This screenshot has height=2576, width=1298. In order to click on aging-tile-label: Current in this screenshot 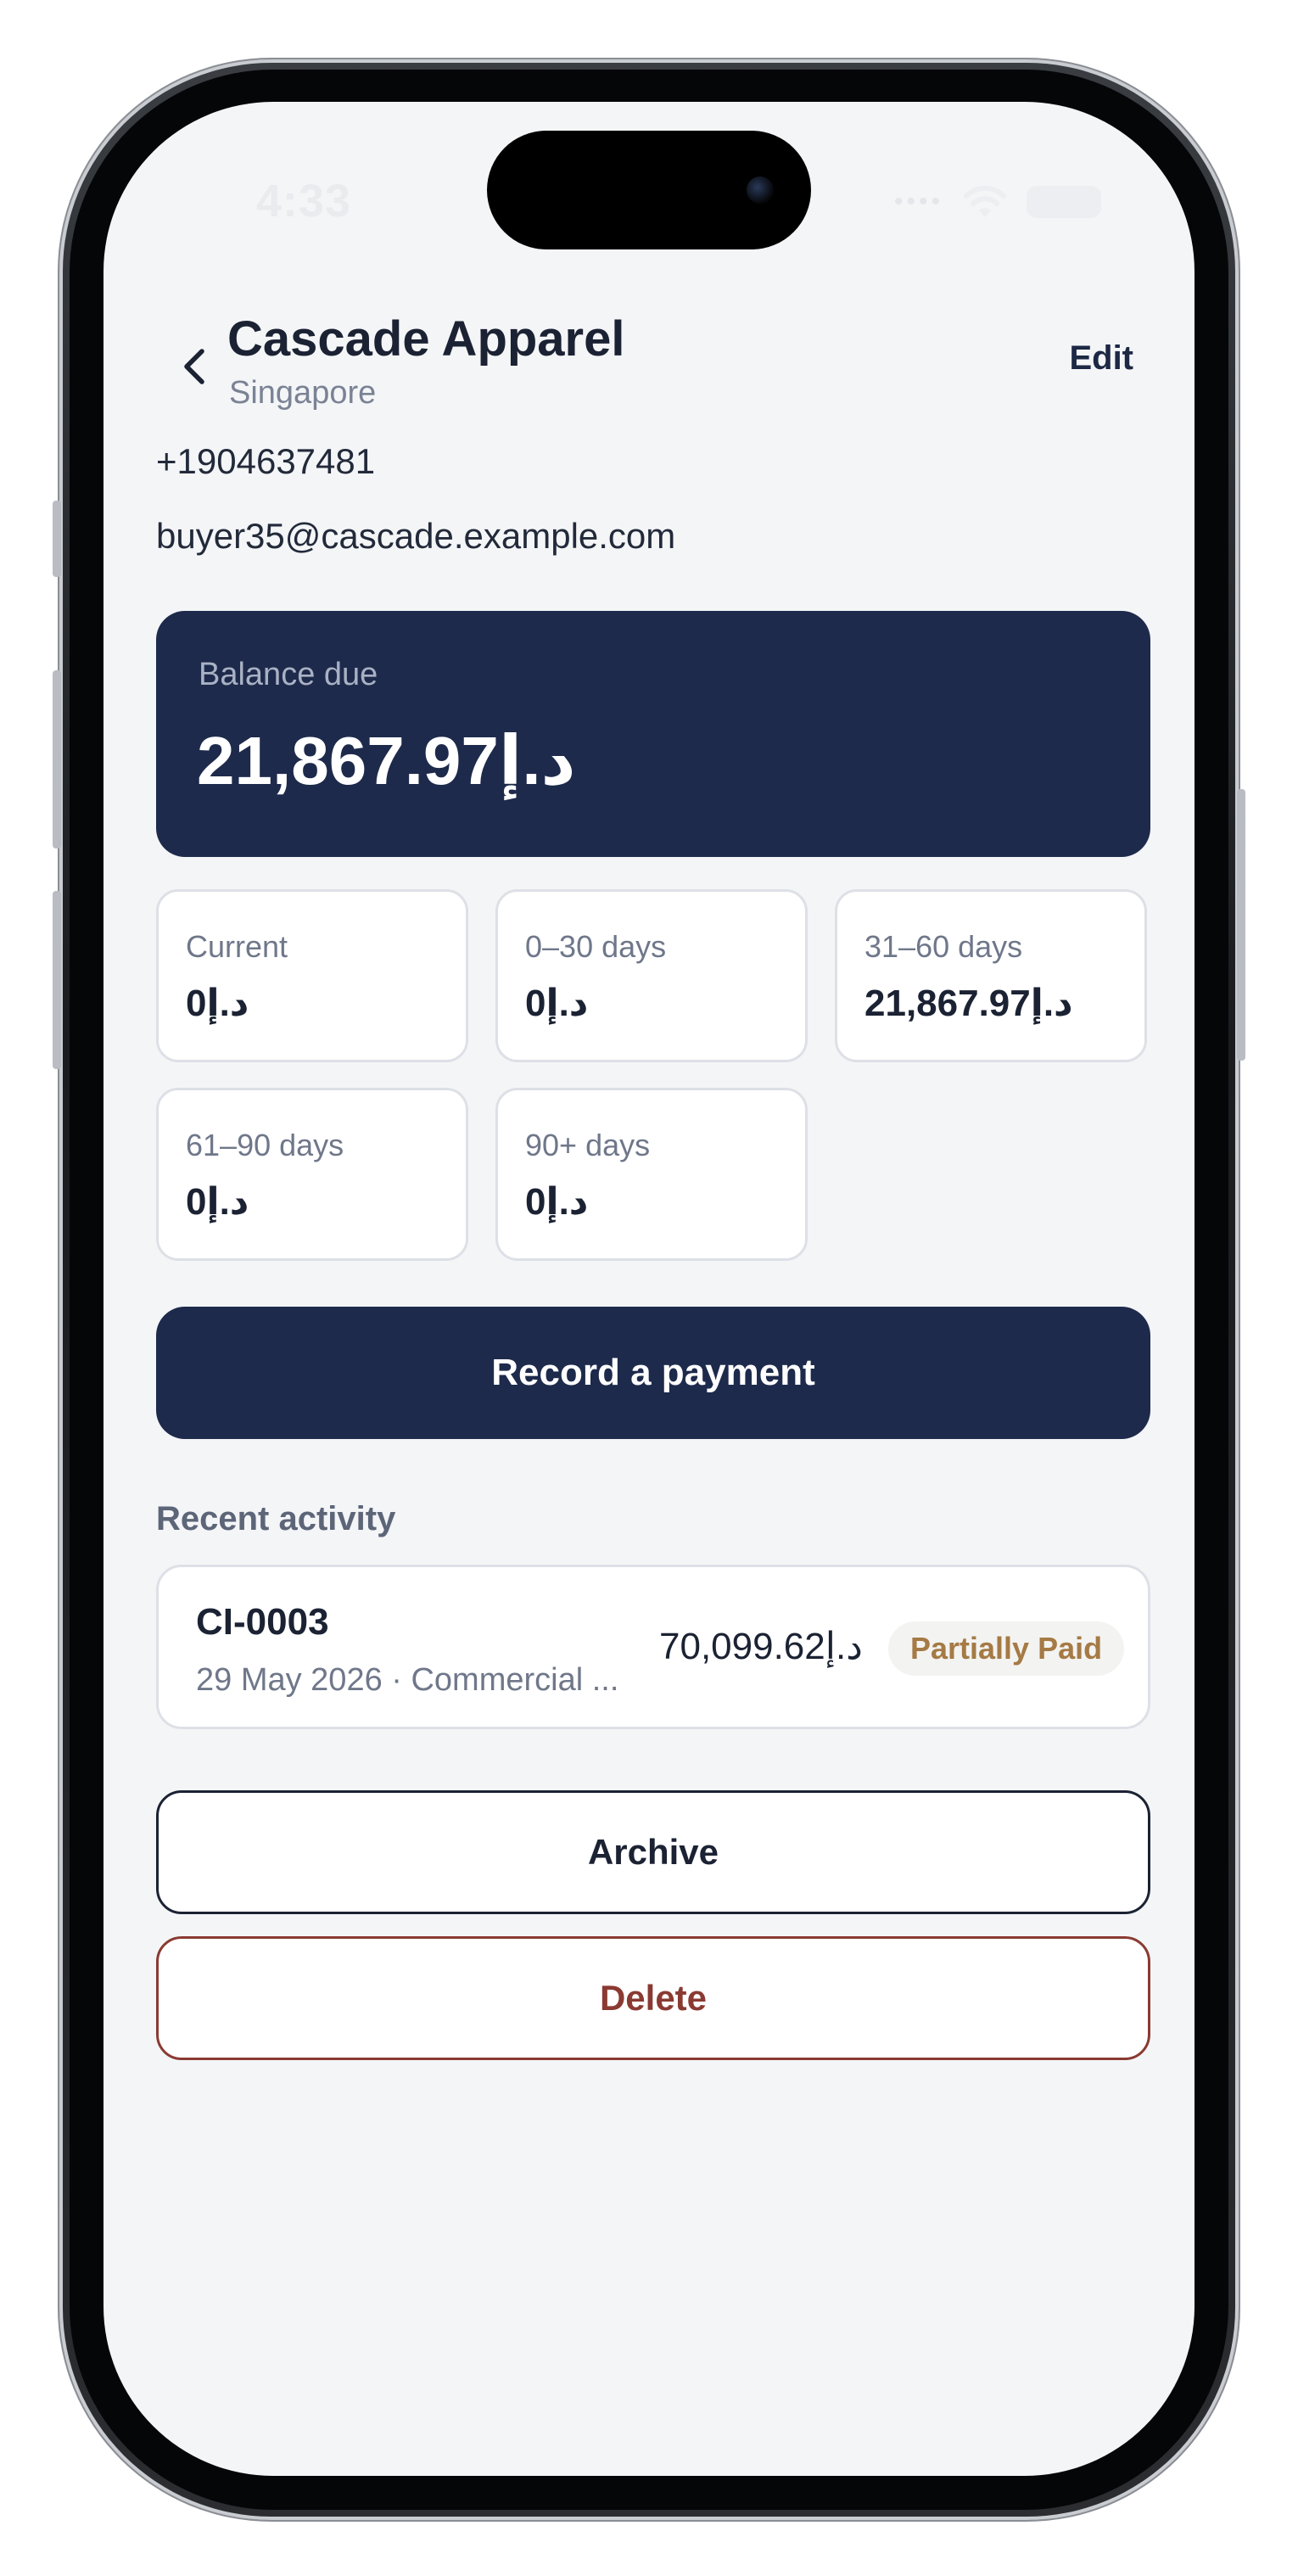, I will do `click(237, 946)`.